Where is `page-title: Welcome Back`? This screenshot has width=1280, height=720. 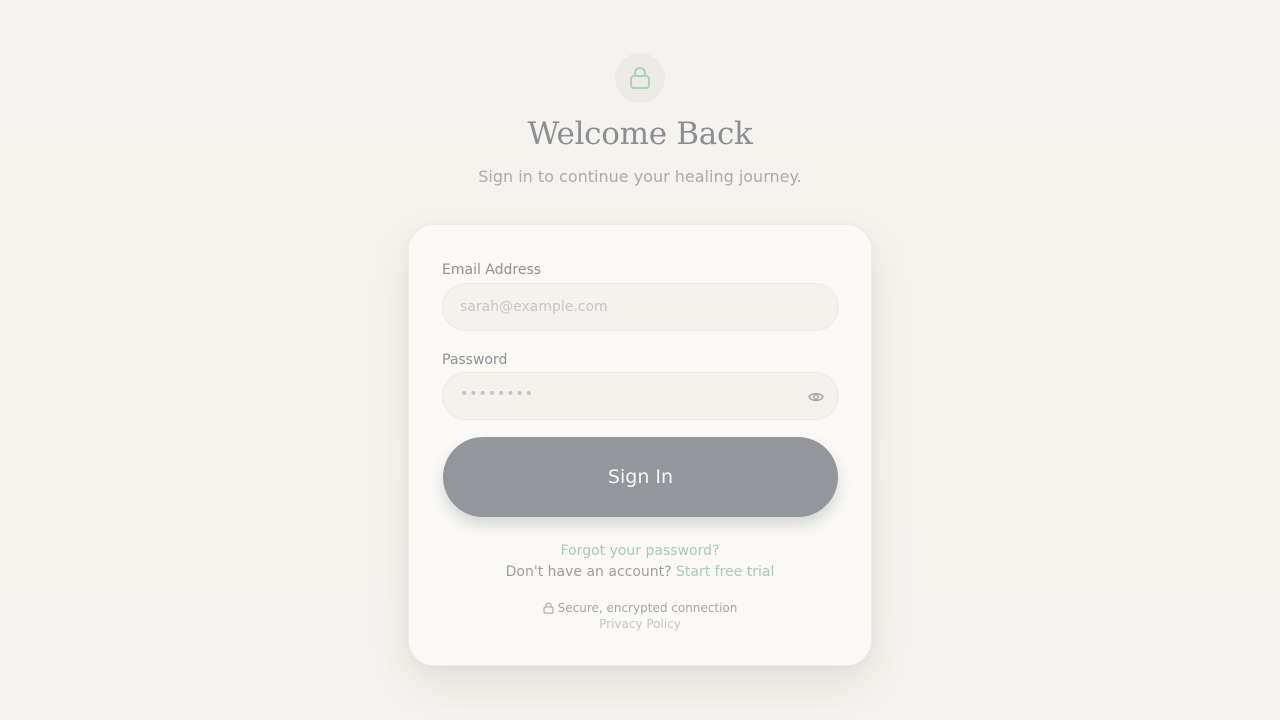
page-title: Welcome Back is located at coordinates (640, 134).